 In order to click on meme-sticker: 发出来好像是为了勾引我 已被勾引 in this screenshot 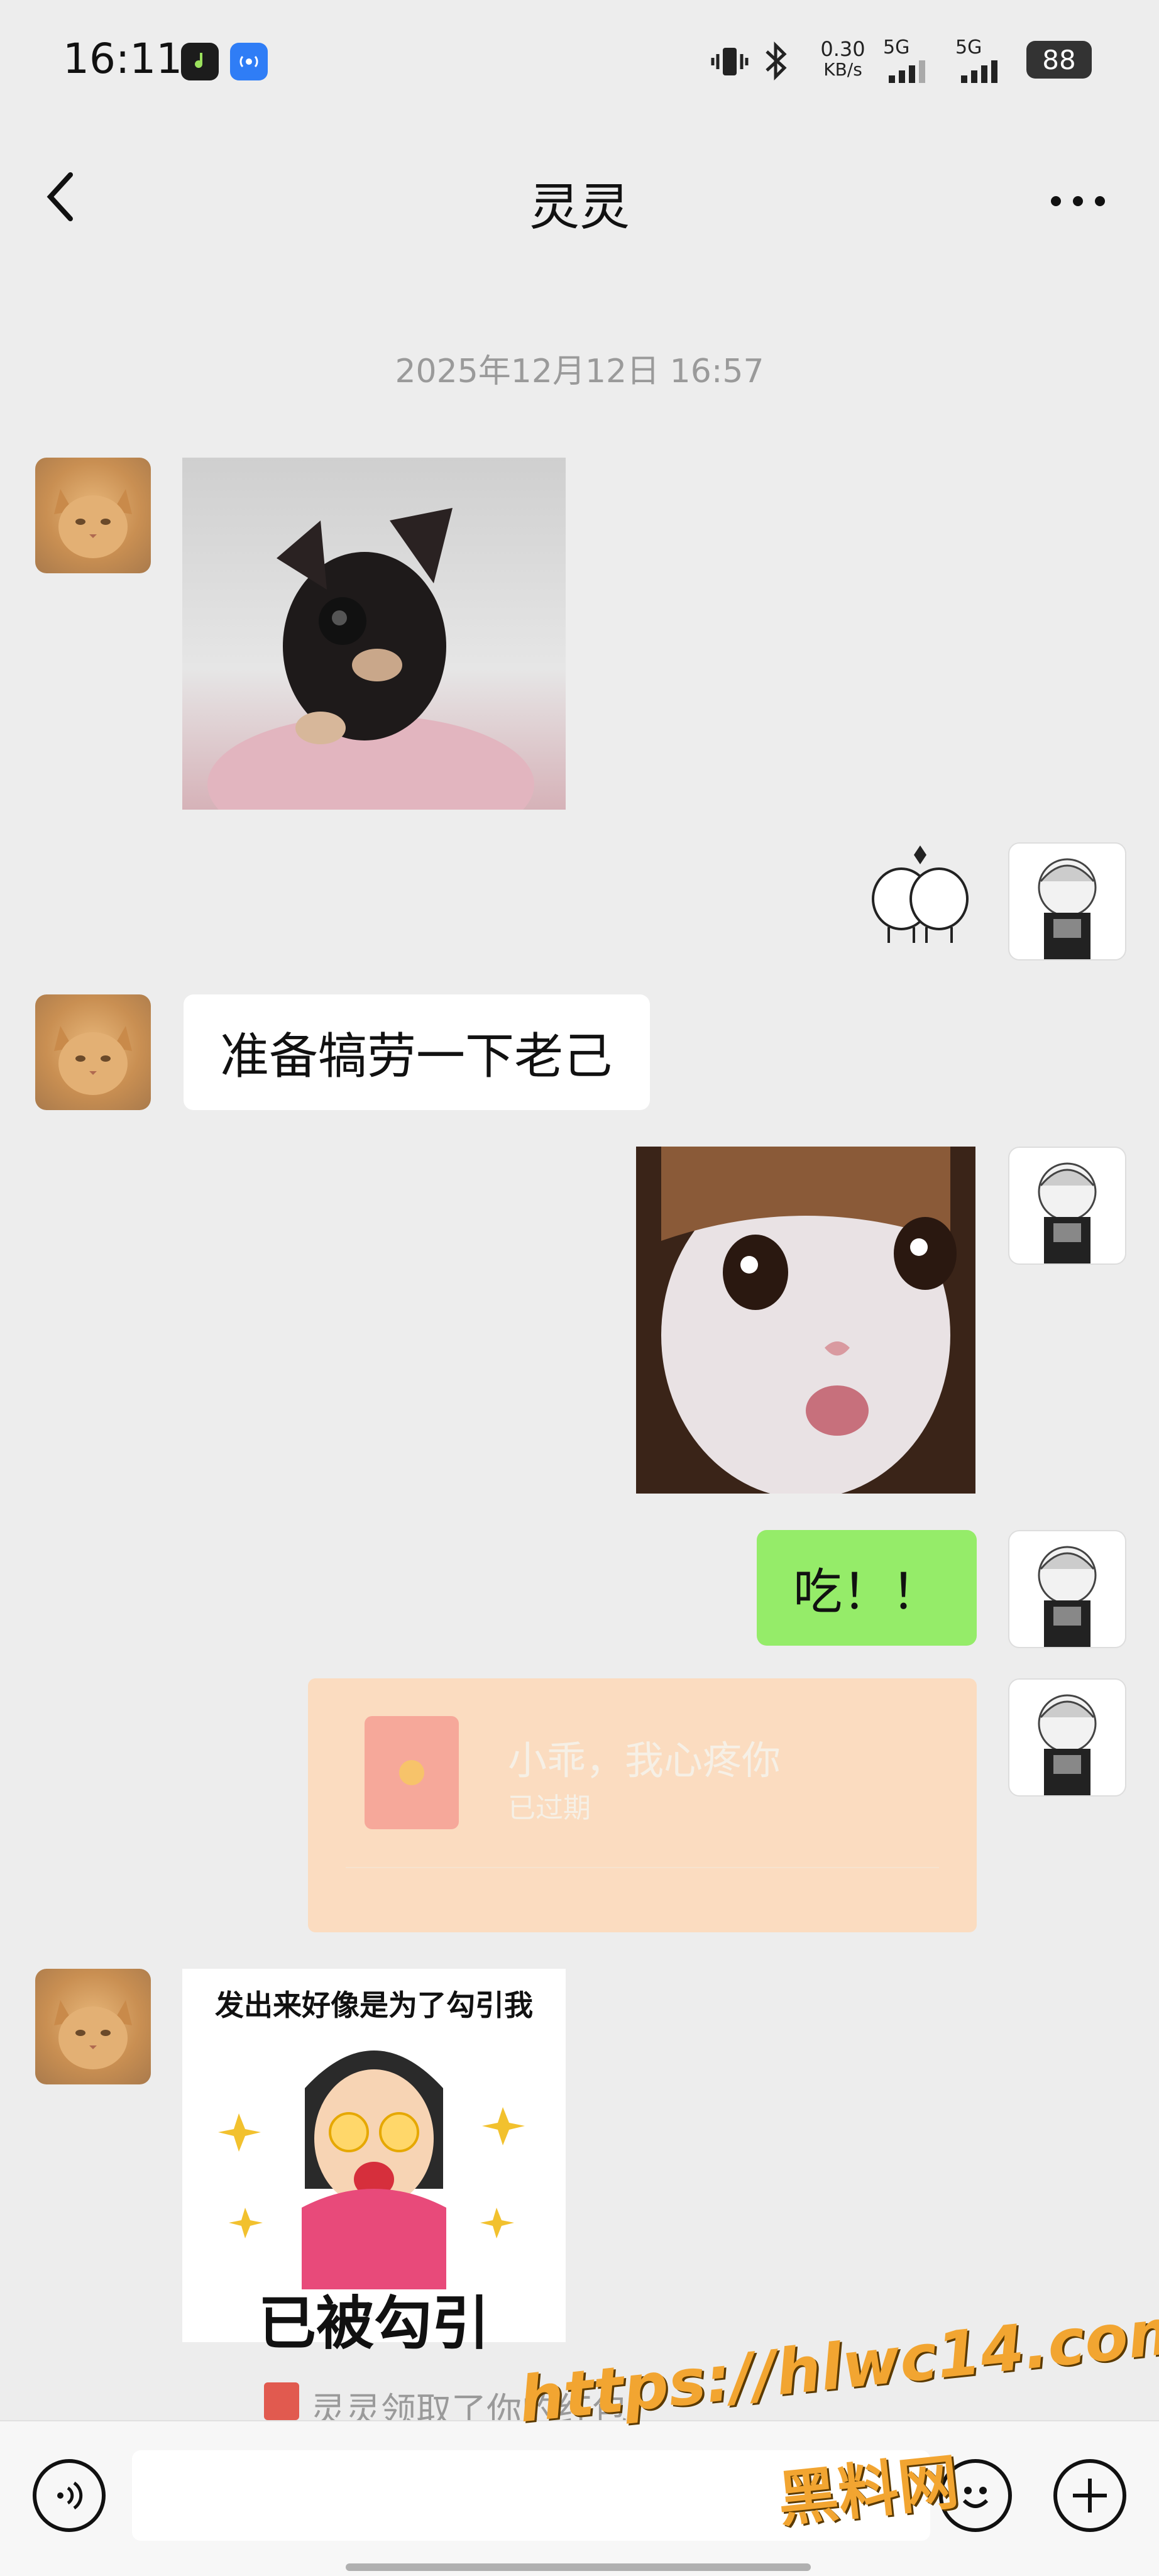, I will do `click(374, 2163)`.